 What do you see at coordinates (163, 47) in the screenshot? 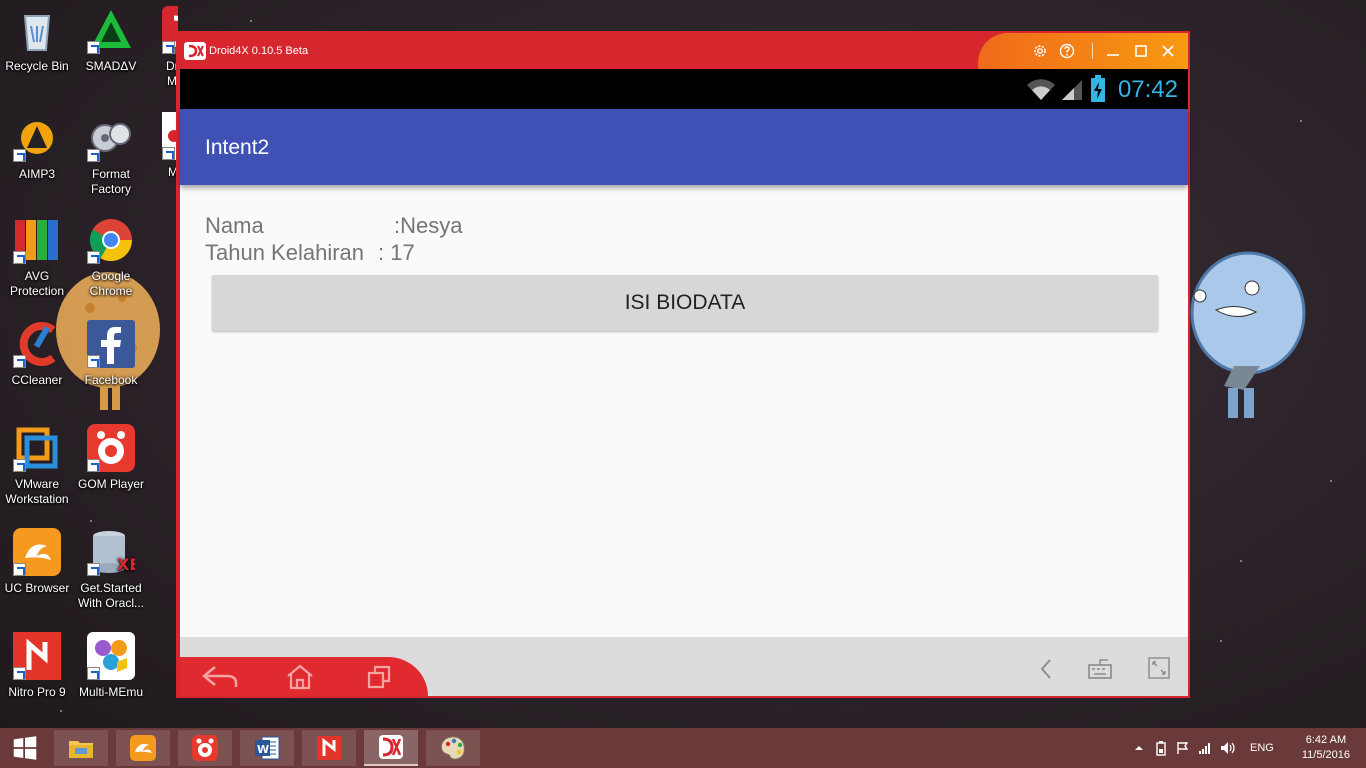
I see `desktop-icon-droid4x-partial: Dr M` at bounding box center [163, 47].